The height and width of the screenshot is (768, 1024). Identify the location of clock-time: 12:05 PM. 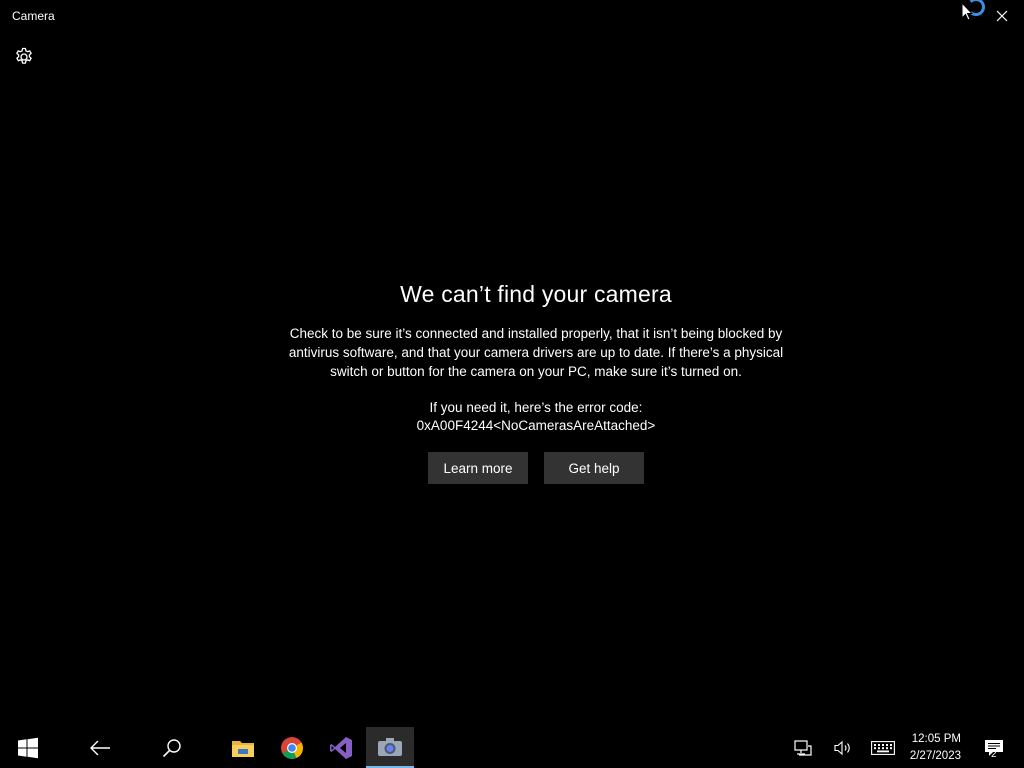
(936, 739).